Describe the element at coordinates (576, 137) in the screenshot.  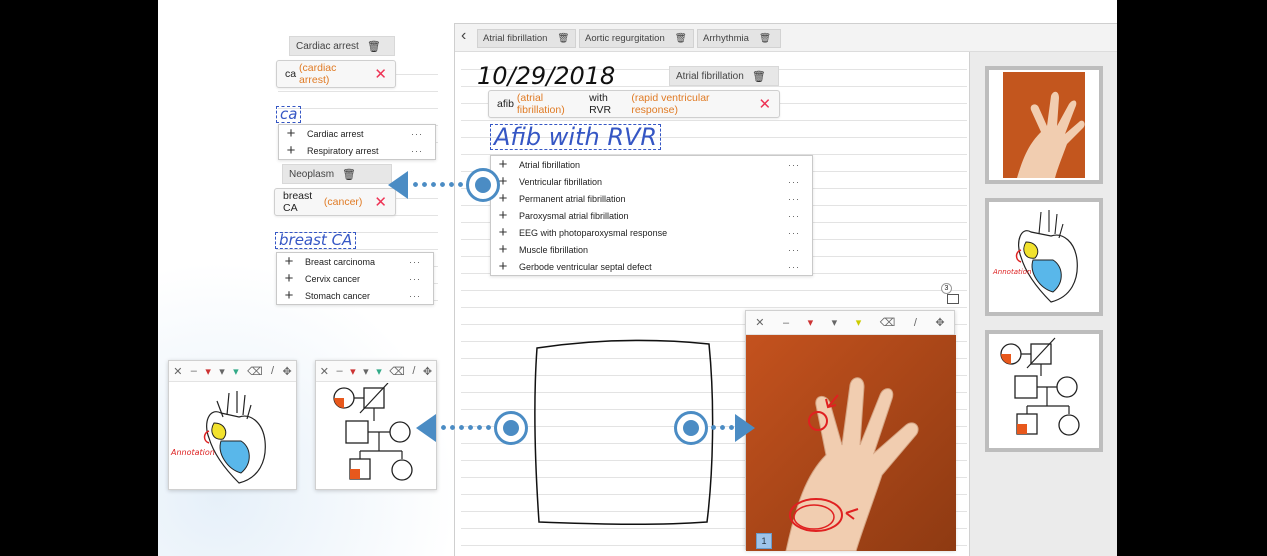
I see `ink-stroke-afib: Afib with RVR` at that location.